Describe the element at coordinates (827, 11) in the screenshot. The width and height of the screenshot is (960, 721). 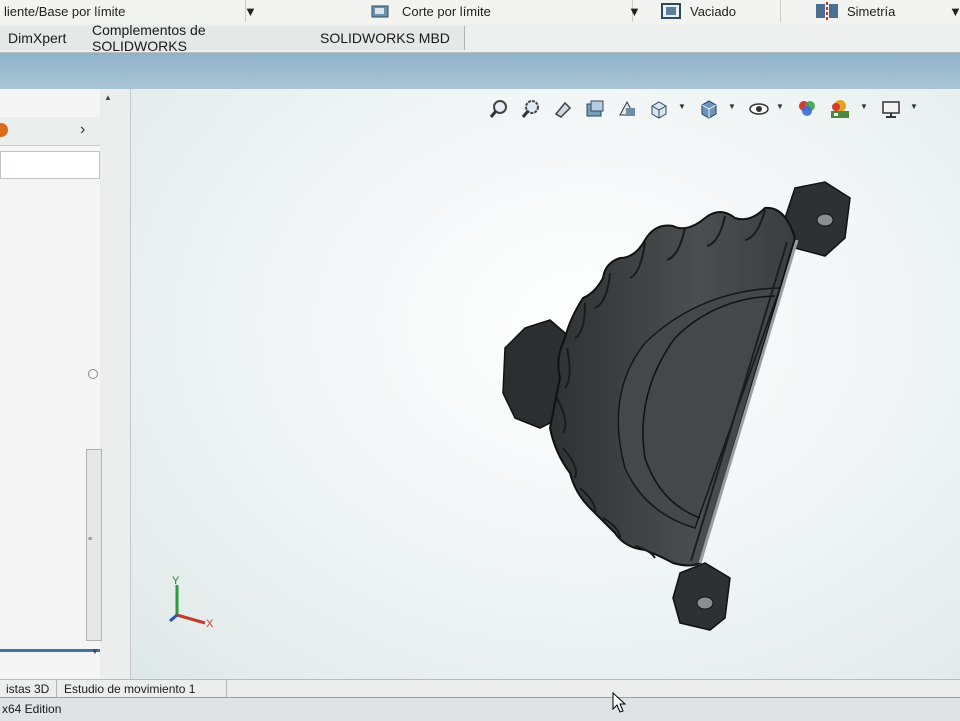
I see `mirror-icon` at that location.